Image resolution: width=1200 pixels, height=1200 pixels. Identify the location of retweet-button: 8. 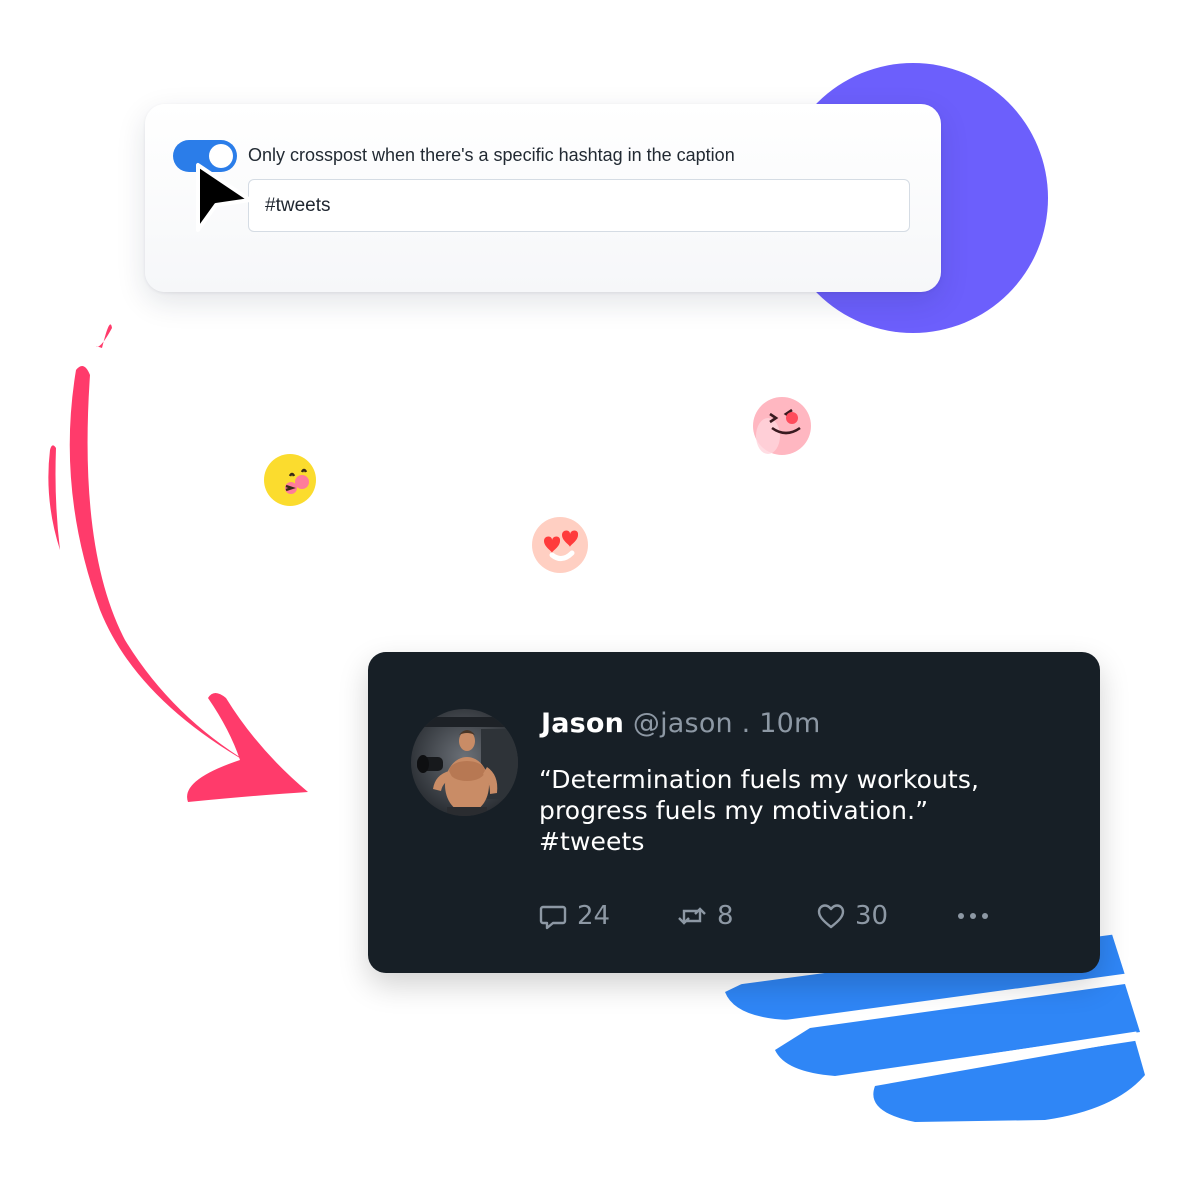
(705, 916).